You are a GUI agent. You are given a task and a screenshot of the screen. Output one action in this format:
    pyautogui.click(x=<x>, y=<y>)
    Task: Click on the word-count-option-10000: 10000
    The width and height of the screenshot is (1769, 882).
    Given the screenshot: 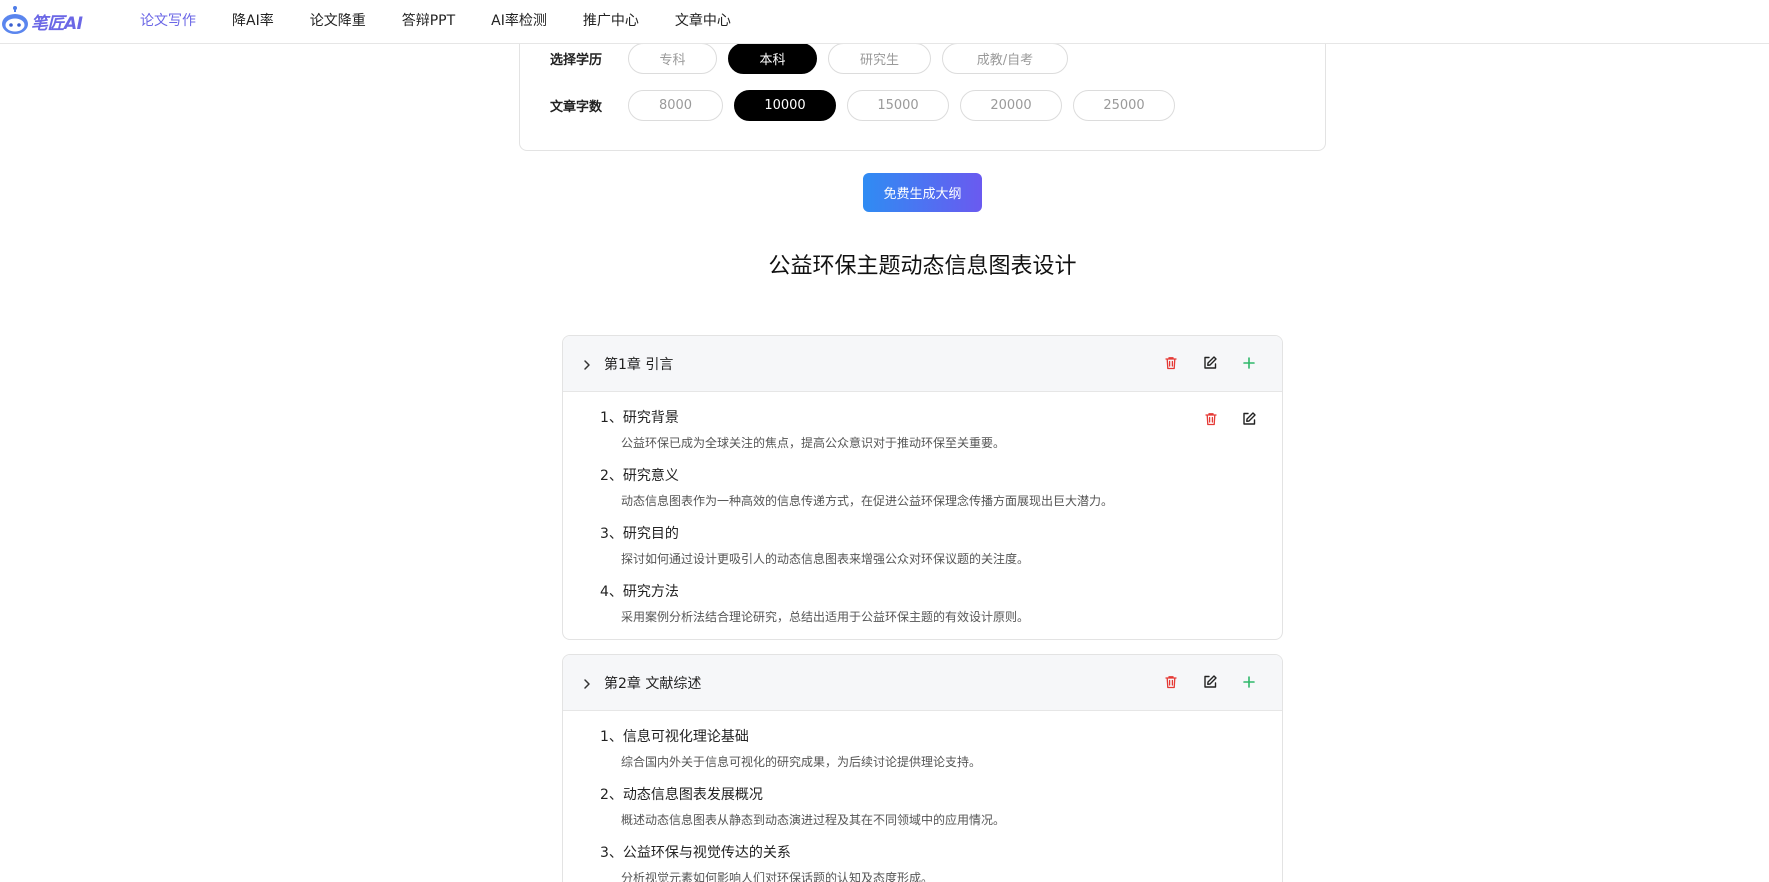 What is the action you would take?
    pyautogui.click(x=785, y=105)
    